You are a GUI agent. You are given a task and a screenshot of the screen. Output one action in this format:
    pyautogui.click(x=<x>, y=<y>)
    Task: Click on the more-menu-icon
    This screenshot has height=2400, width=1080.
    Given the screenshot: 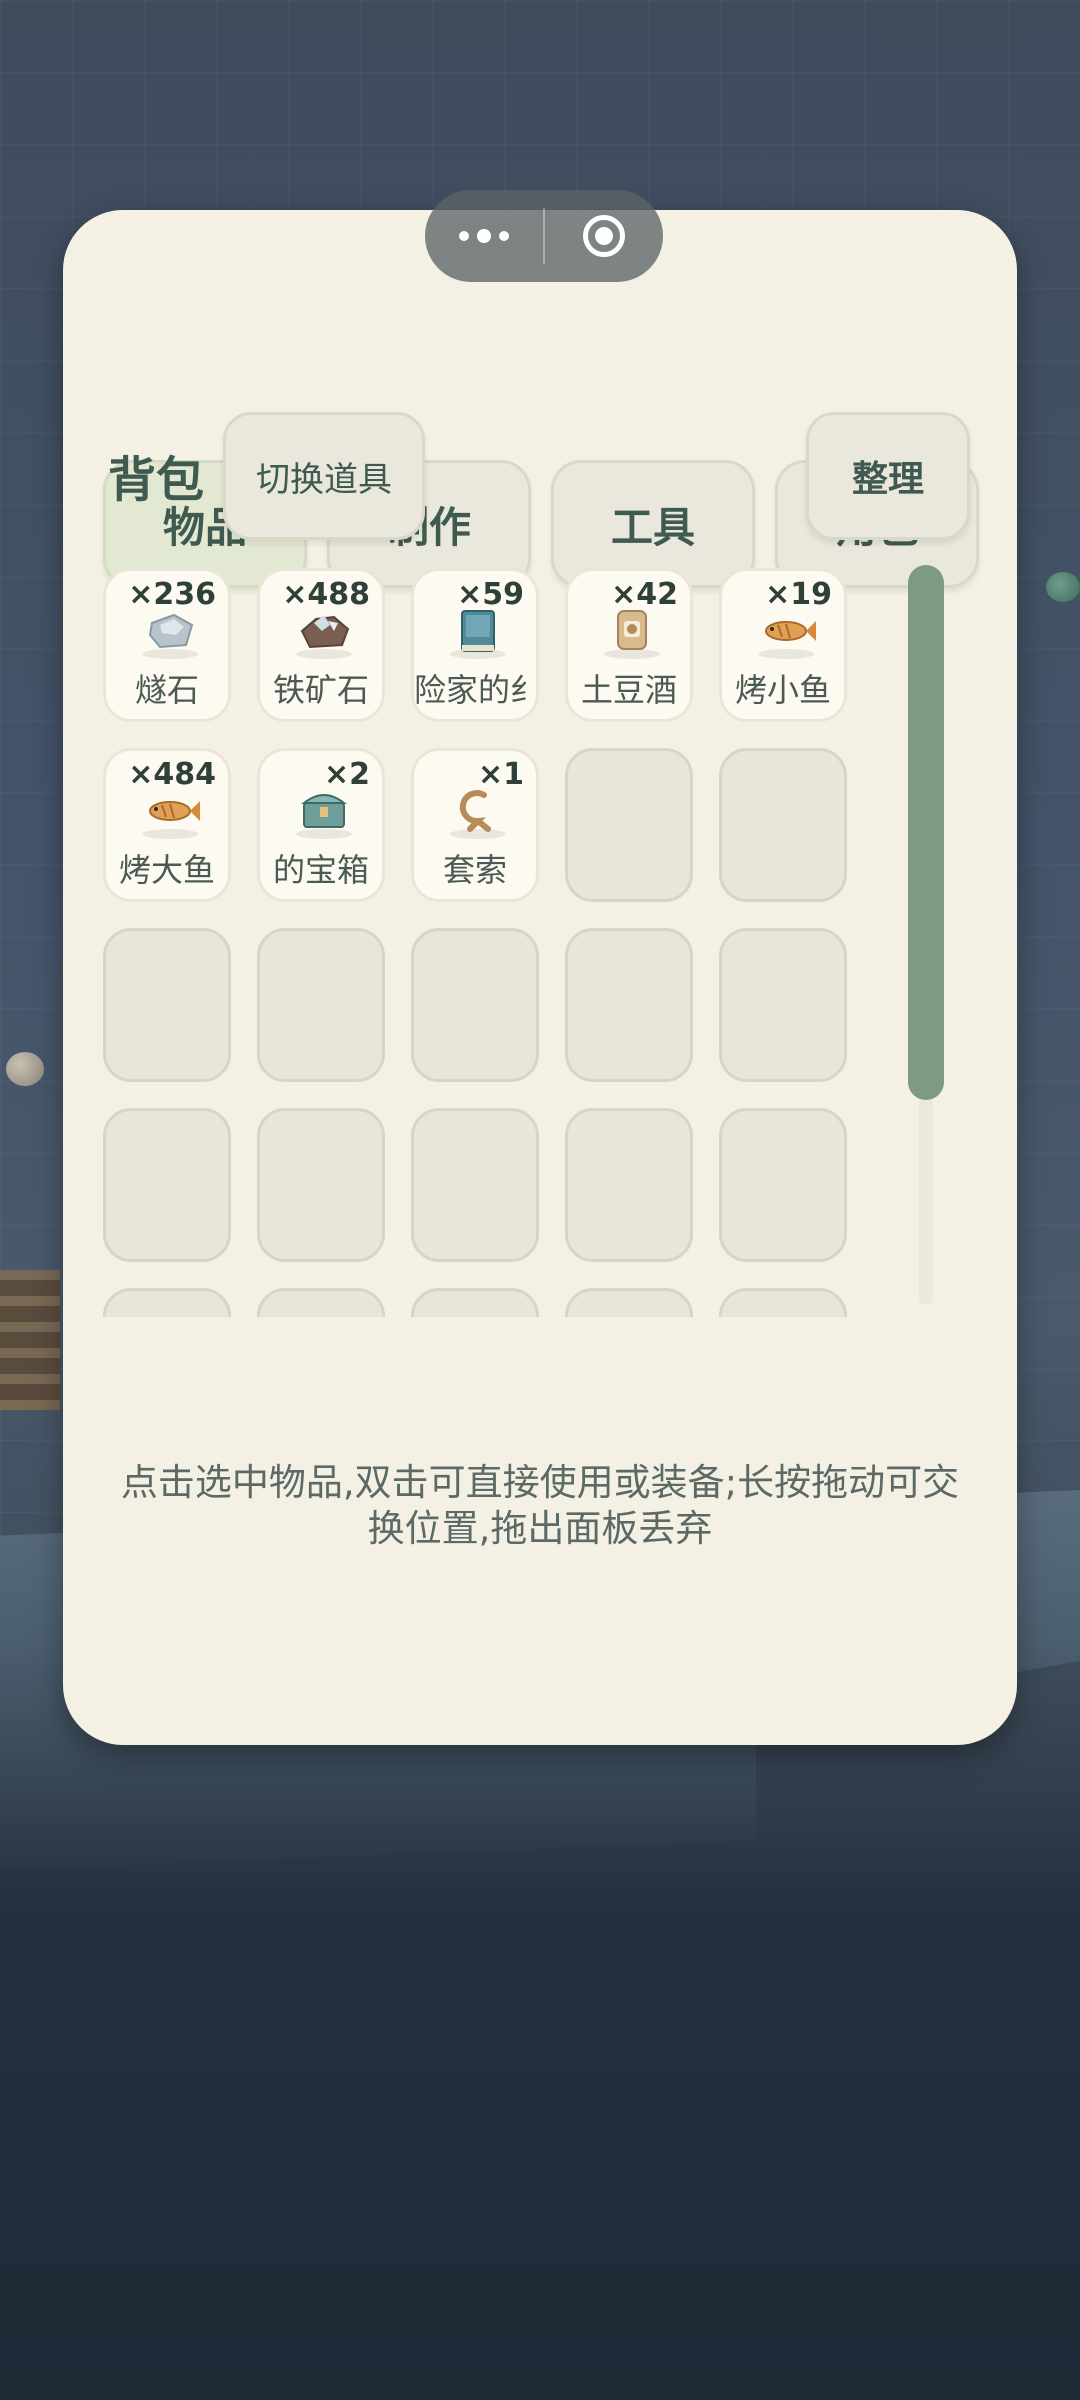 What is the action you would take?
    pyautogui.click(x=484, y=236)
    